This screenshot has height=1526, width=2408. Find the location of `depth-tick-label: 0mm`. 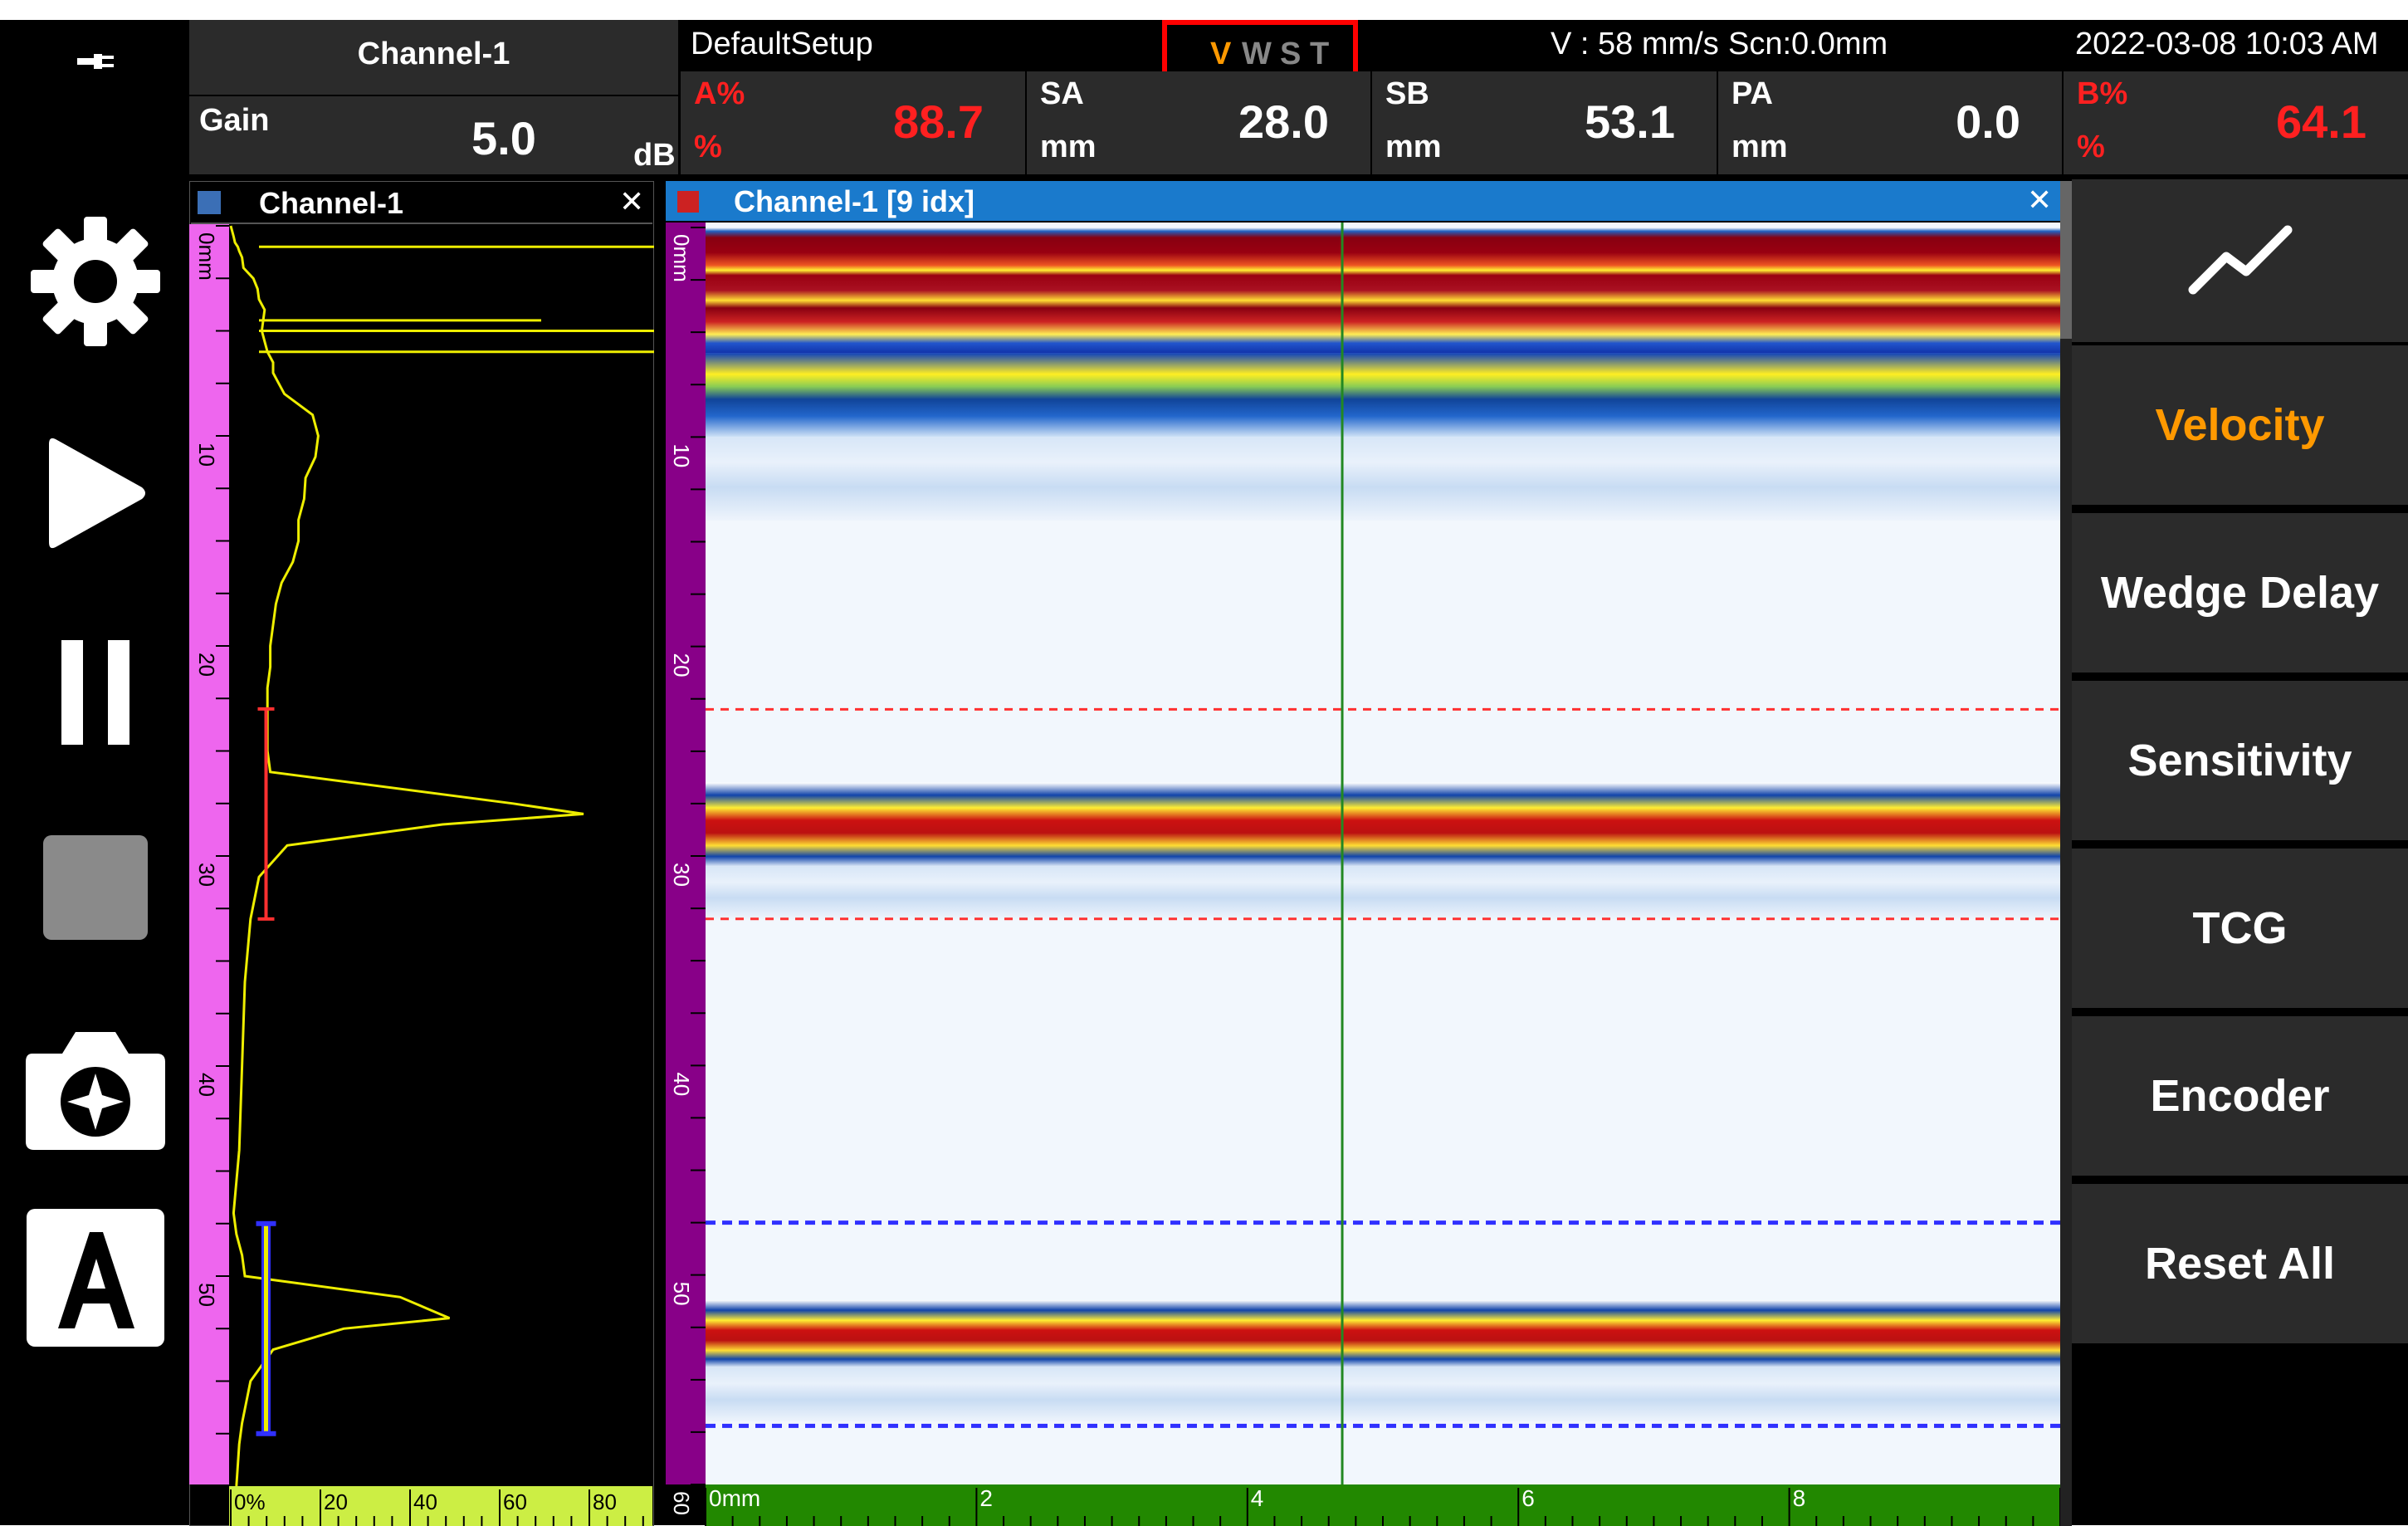

depth-tick-label: 0mm is located at coordinates (206, 256).